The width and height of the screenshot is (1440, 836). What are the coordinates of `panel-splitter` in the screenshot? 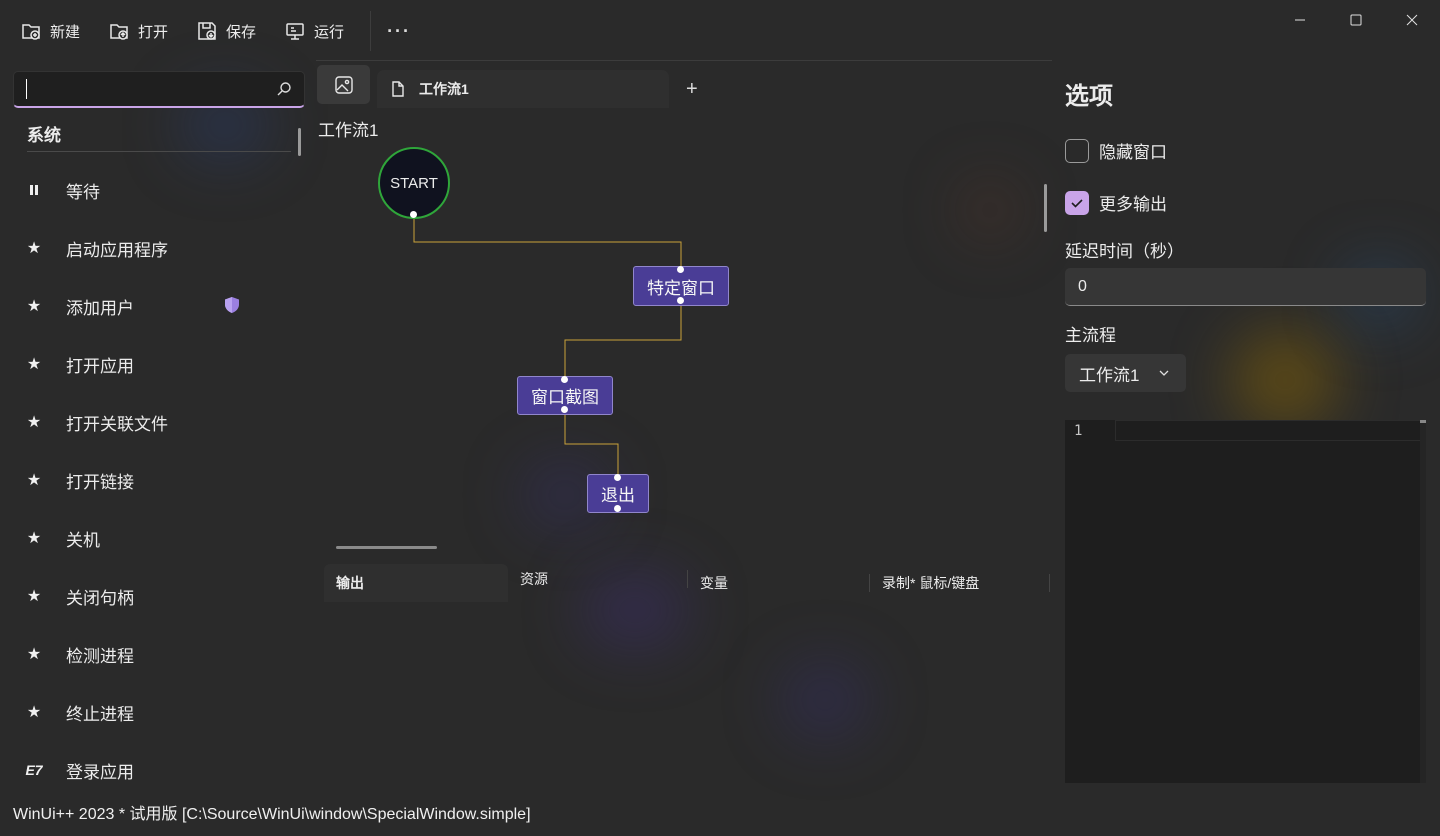 It's located at (386, 547).